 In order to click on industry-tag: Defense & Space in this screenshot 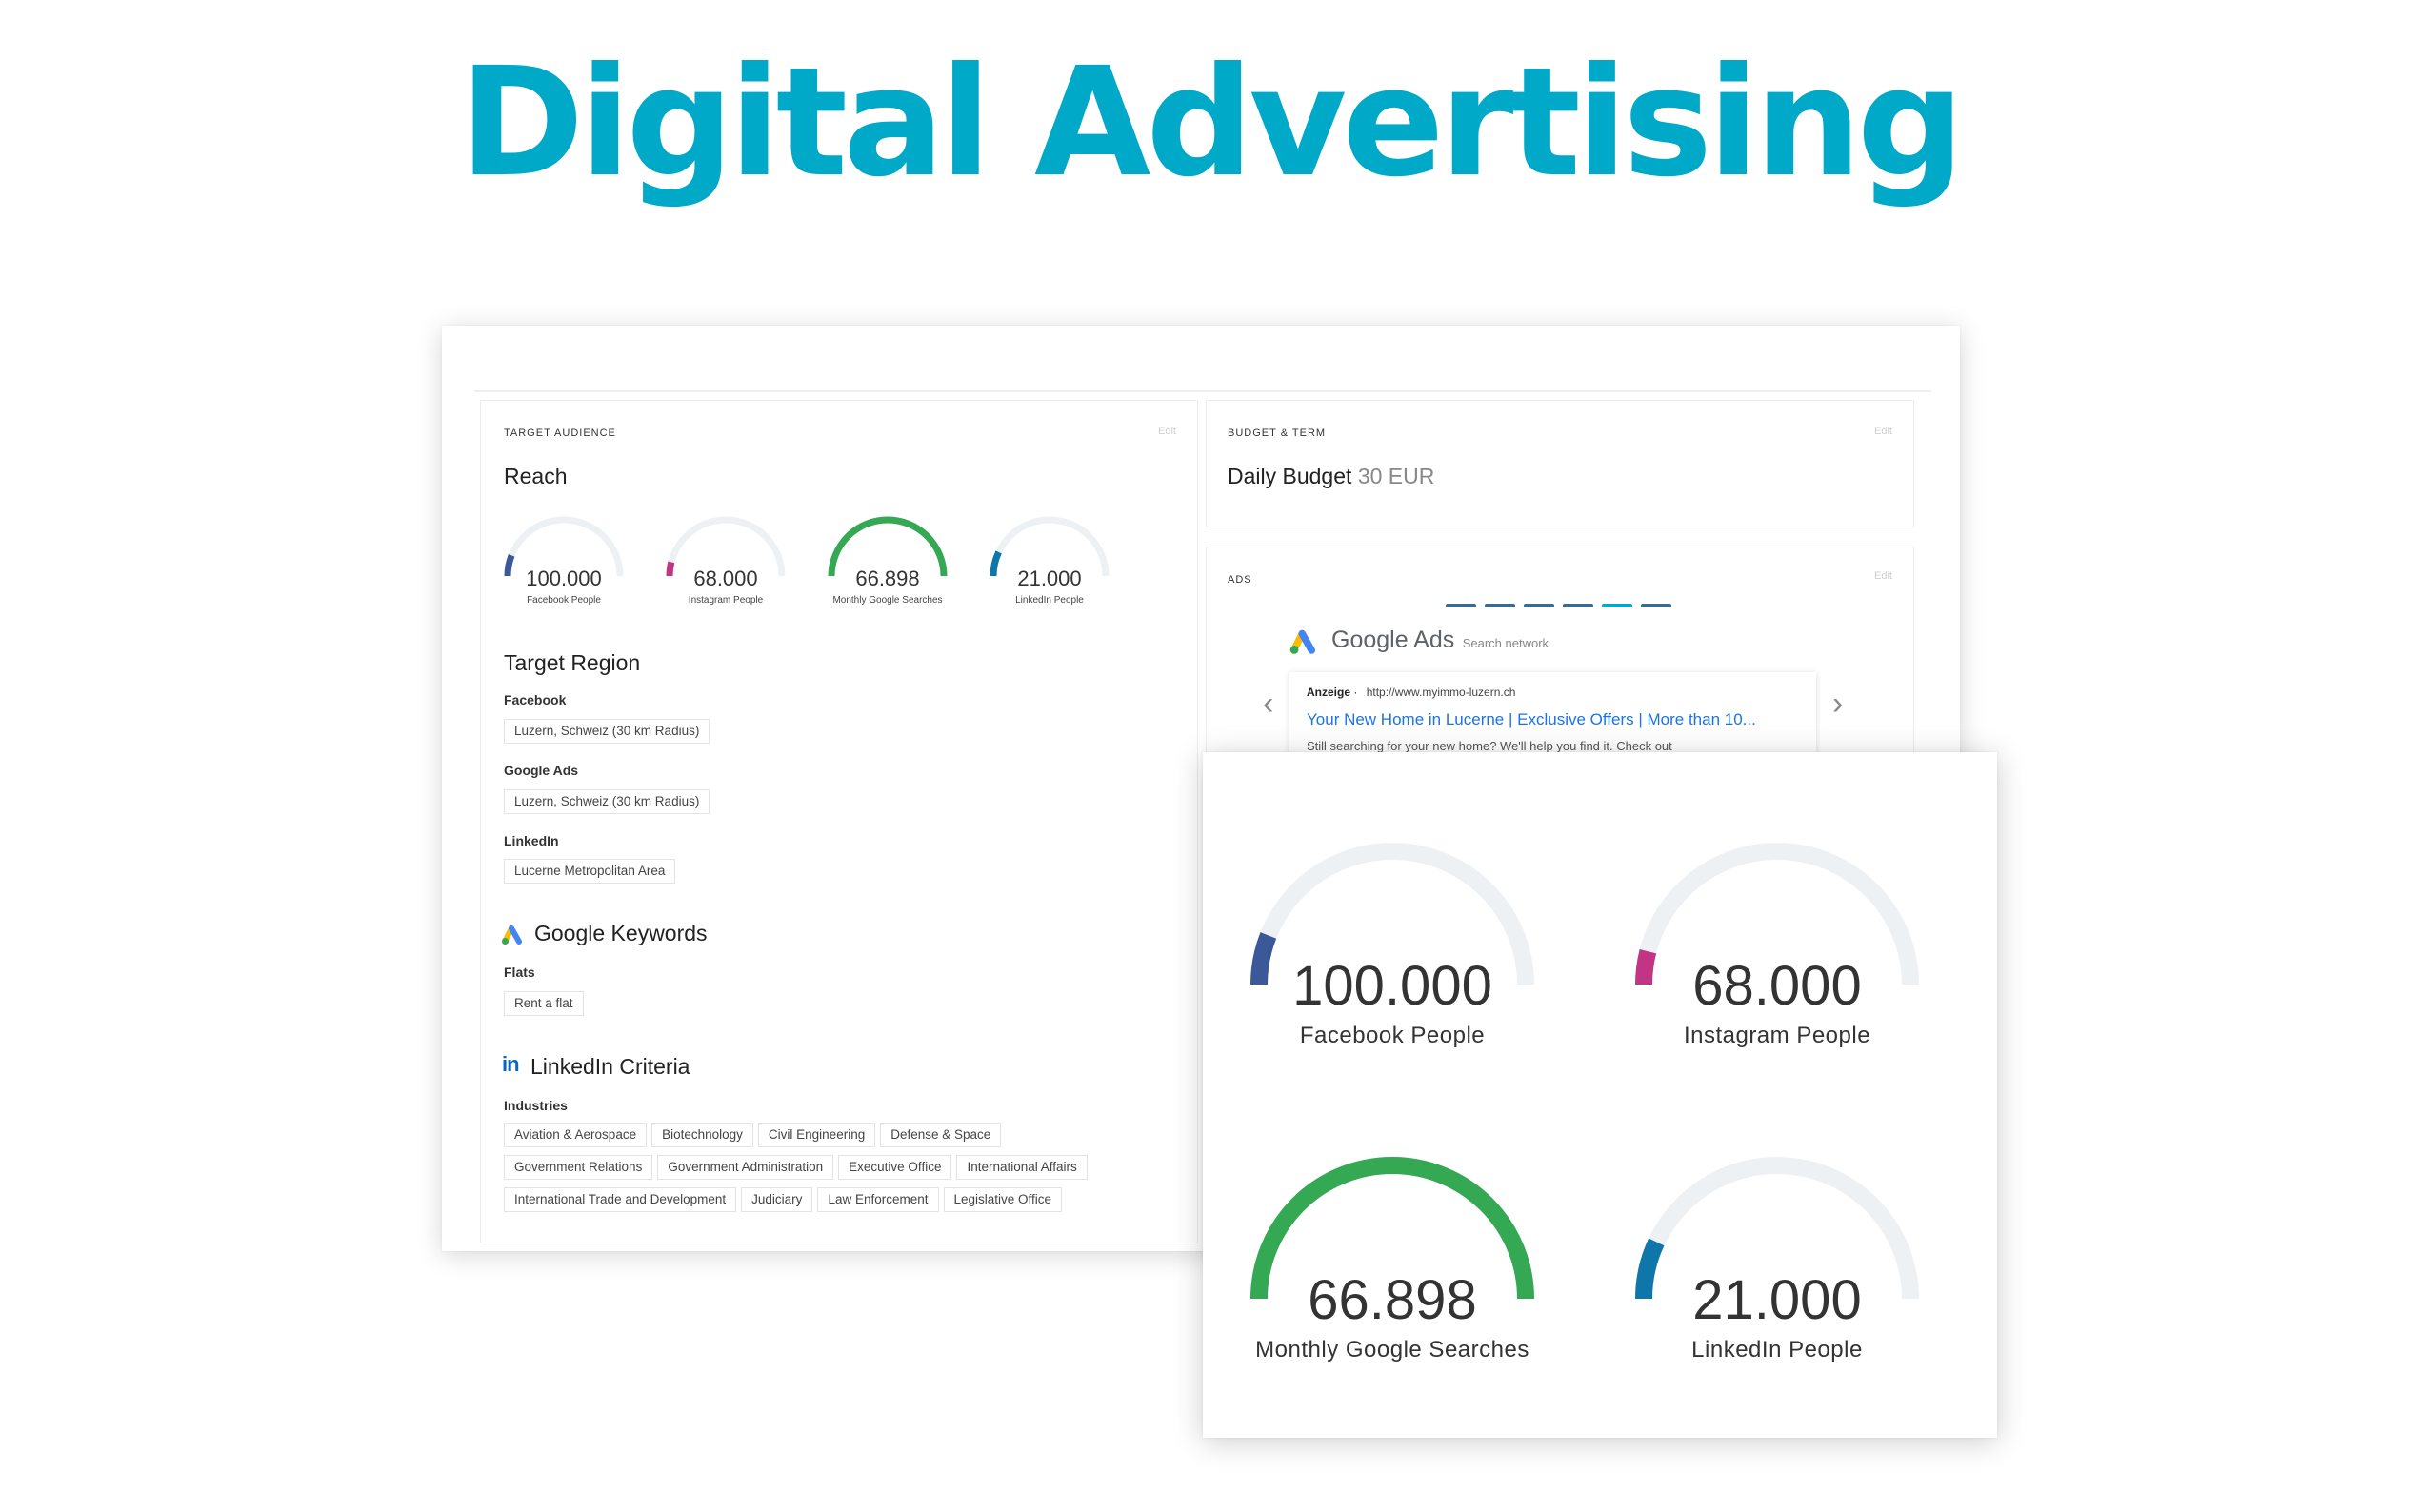, I will do `click(941, 1135)`.